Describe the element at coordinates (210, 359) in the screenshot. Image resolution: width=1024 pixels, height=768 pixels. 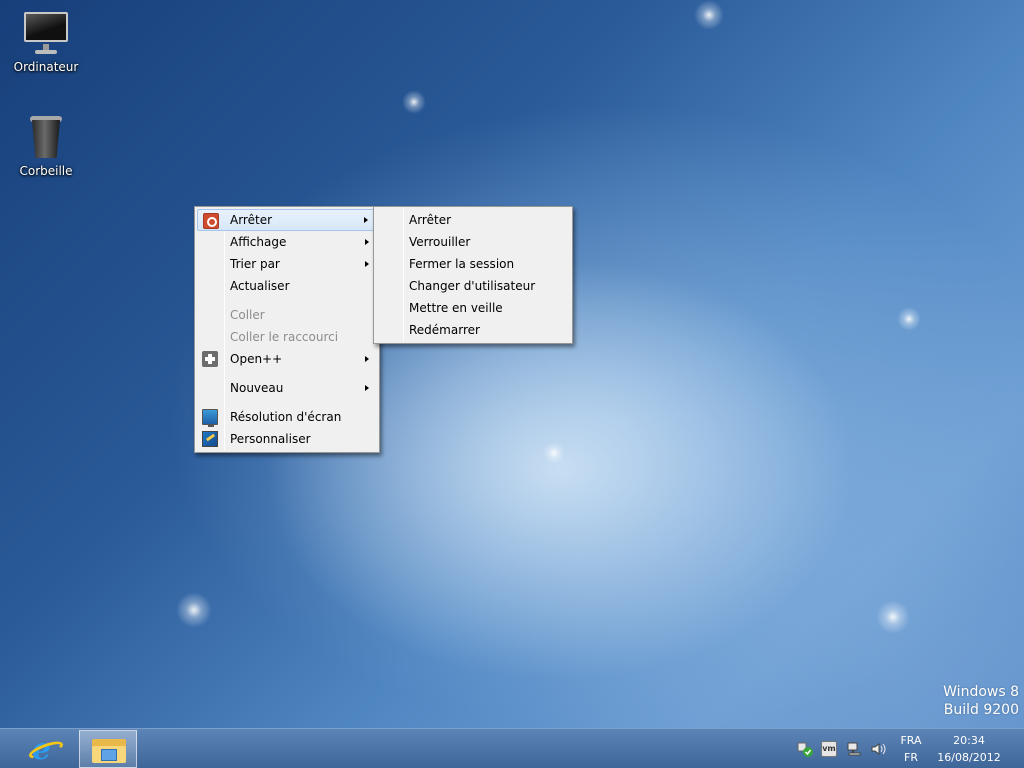
I see `open-plus-icon` at that location.